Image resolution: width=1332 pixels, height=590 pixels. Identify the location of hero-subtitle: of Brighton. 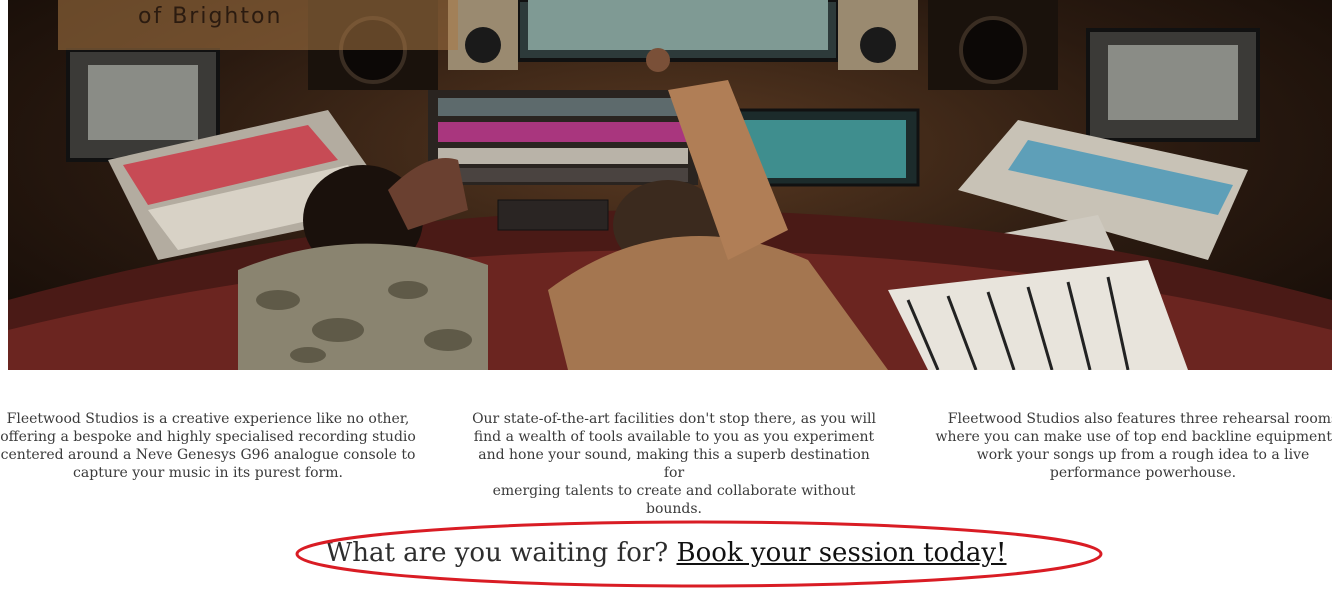
(210, 16).